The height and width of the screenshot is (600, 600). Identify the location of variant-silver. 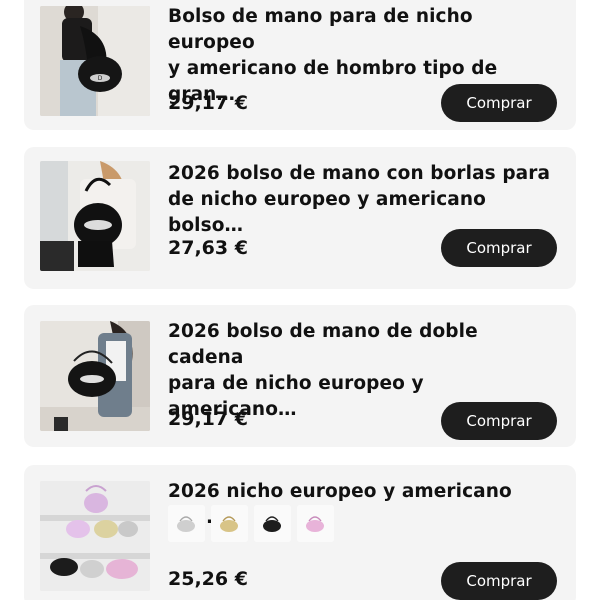
(186, 523).